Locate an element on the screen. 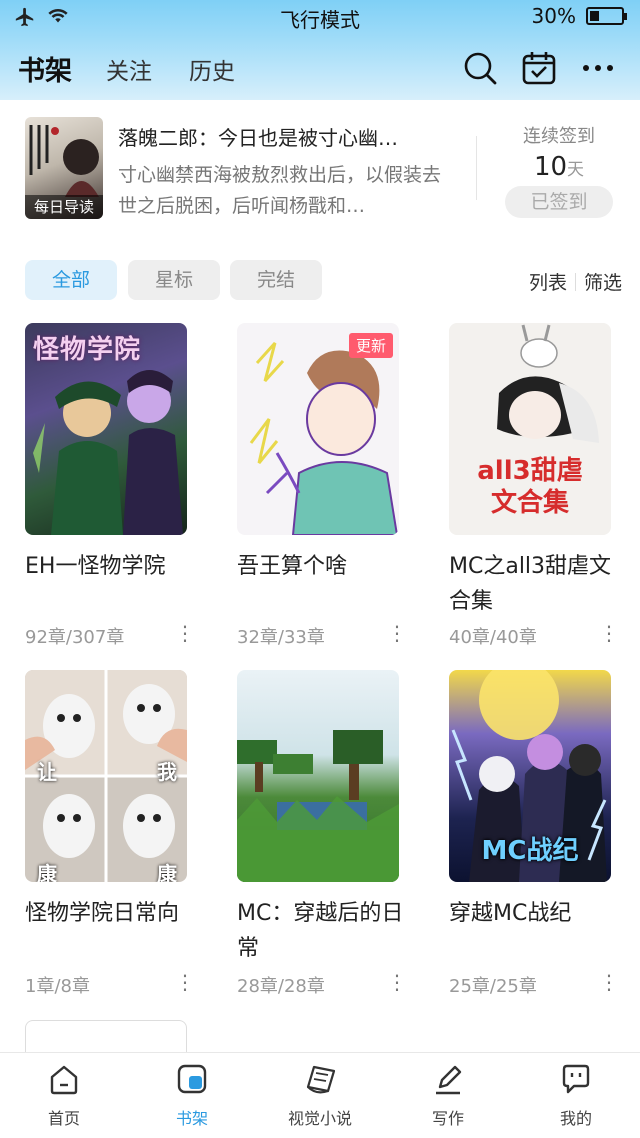  pen-icon is located at coordinates (448, 1079).